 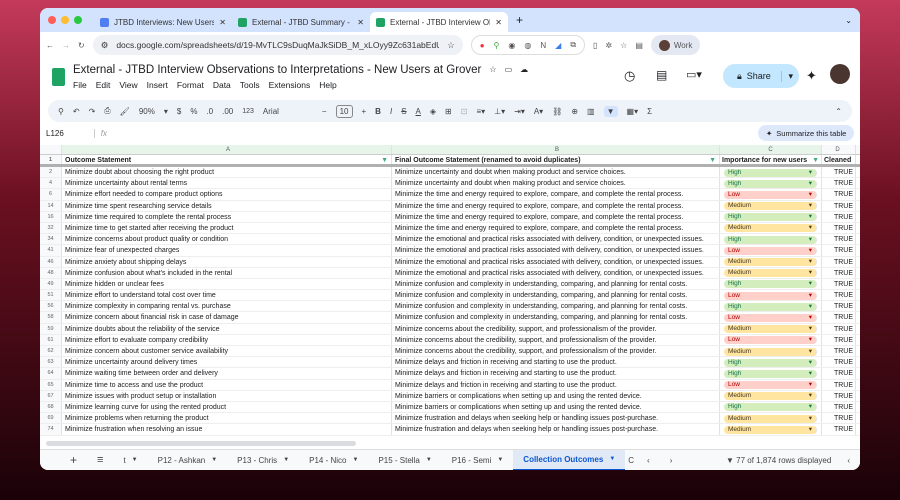 I want to click on menu-data: Data, so click(x=222, y=85).